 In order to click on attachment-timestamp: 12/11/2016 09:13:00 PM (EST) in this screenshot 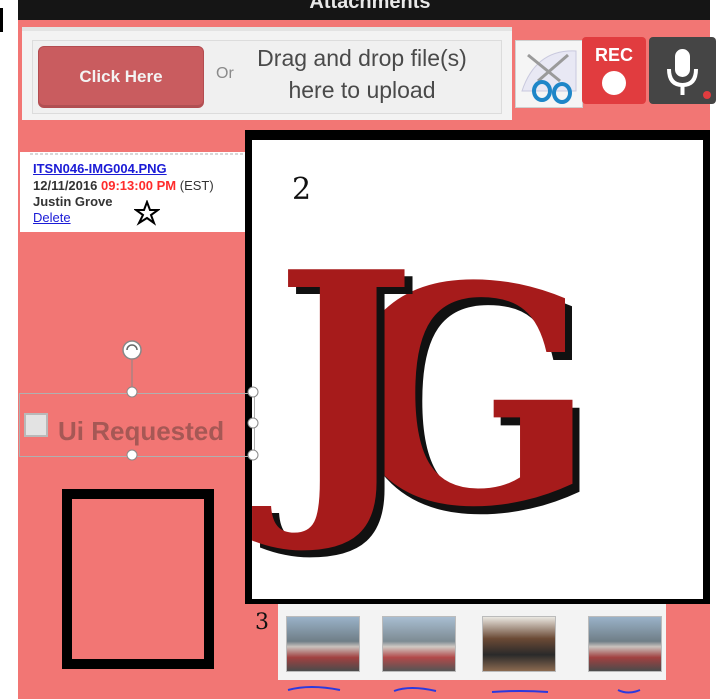, I will do `click(123, 185)`.